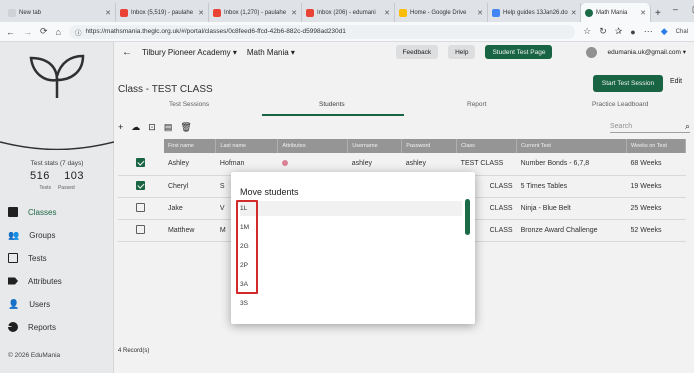 This screenshot has width=694, height=373. I want to click on window-controls: – ▢ ✕, so click(679, 11).